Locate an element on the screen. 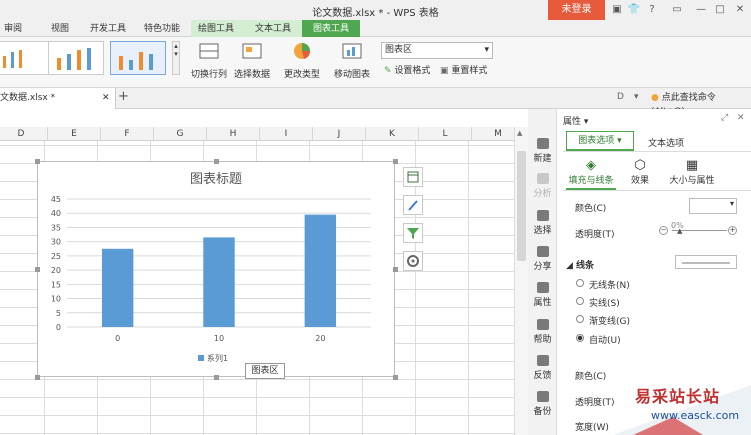 The height and width of the screenshot is (435, 751). task-help: 帮助 is located at coordinates (542, 332).